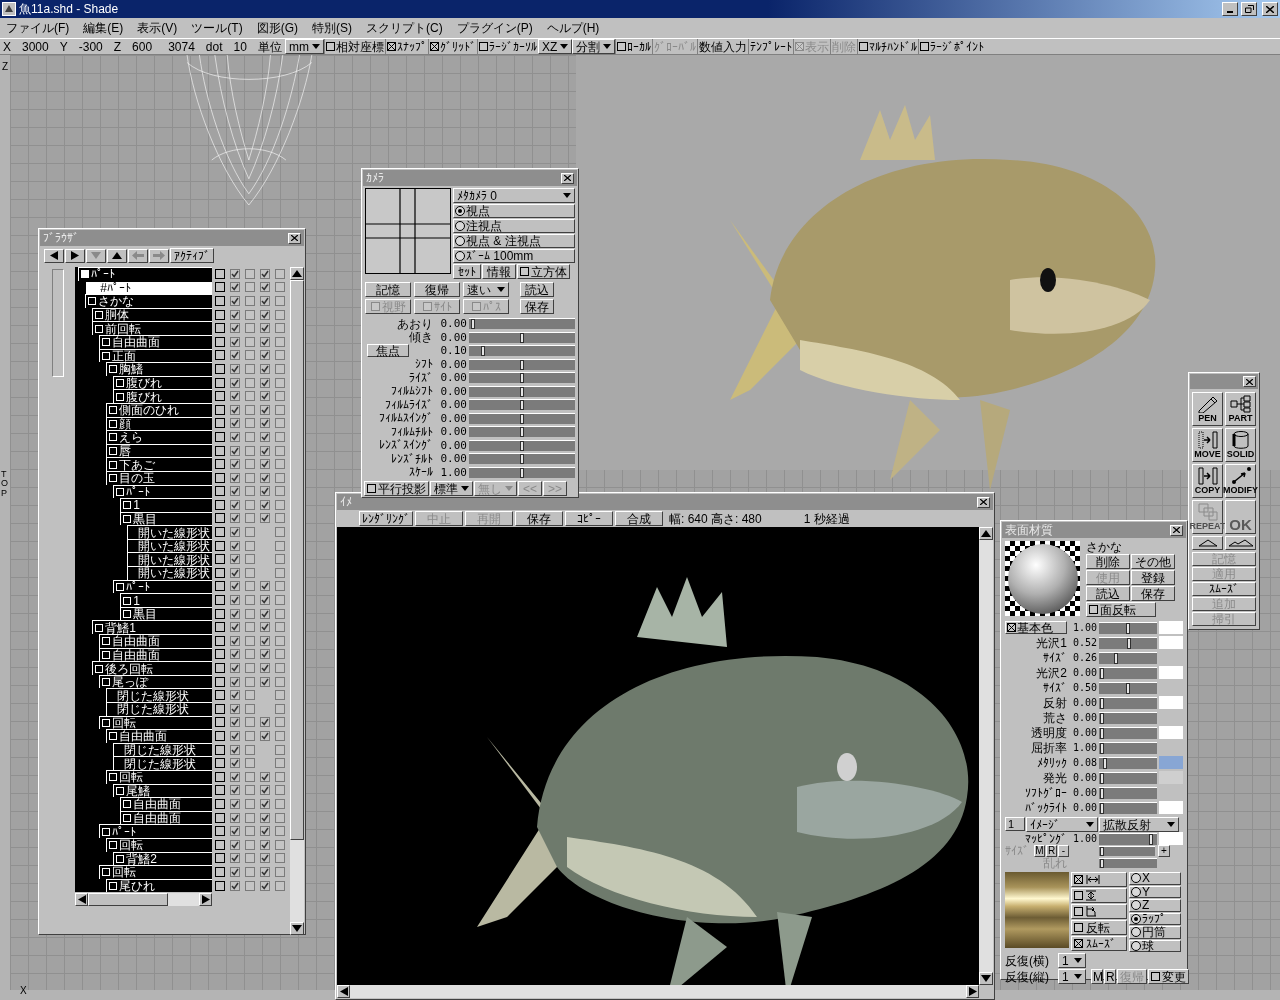 The image size is (1280, 1000). I want to click on menu-item: ツール(T), so click(217, 28).